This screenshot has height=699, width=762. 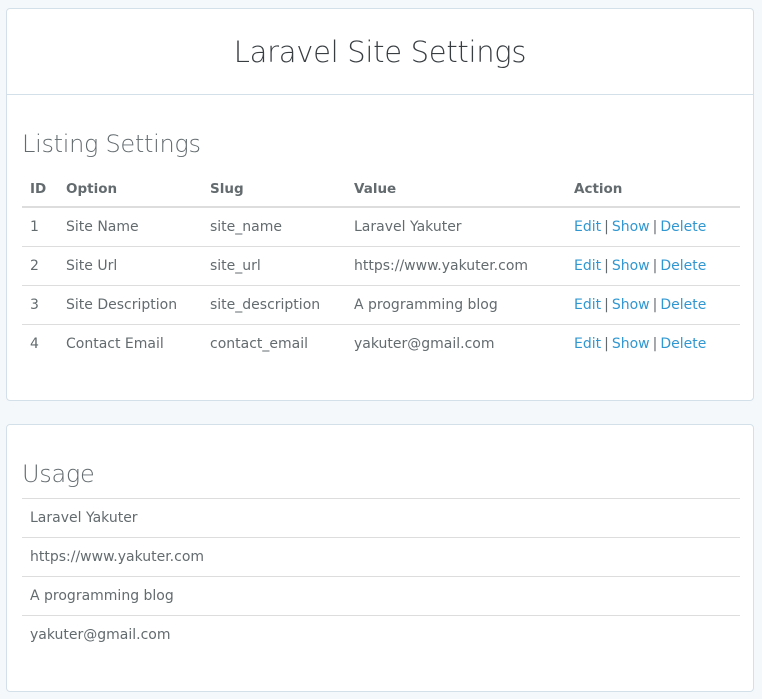 What do you see at coordinates (34, 227) in the screenshot?
I see `cell-id: 1` at bounding box center [34, 227].